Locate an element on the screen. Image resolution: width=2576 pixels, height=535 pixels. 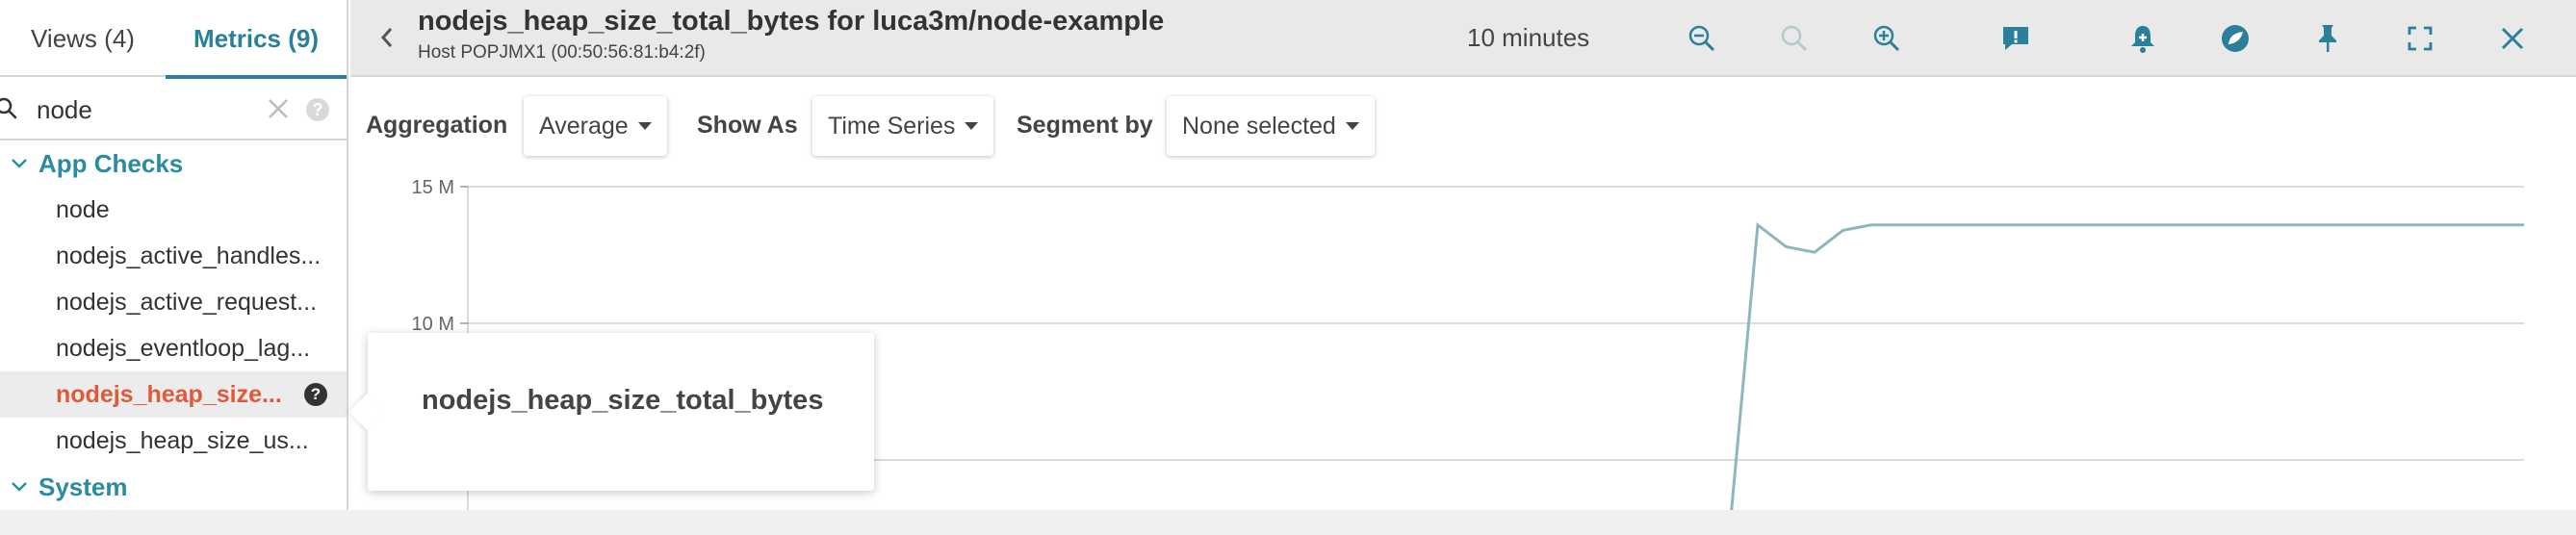
show-as-dropdown: Time Series is located at coordinates (903, 126).